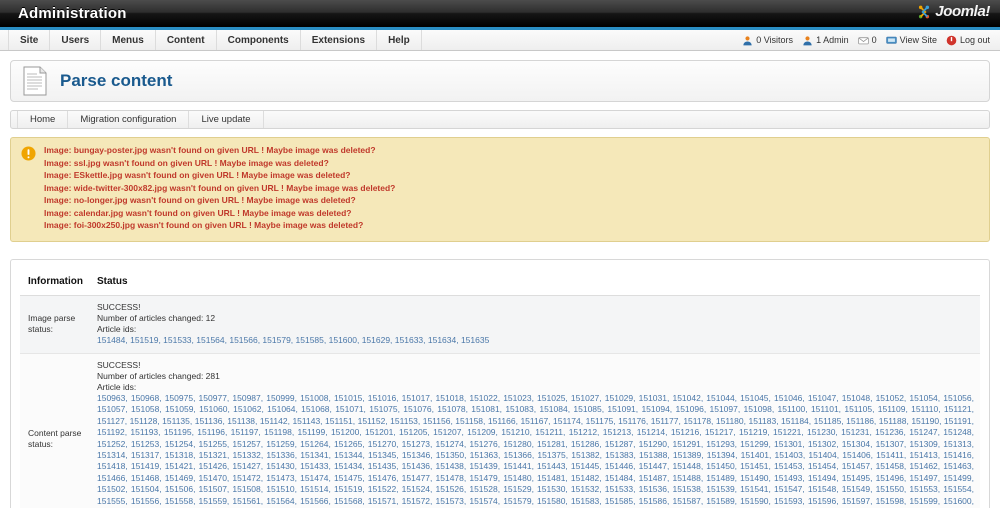  What do you see at coordinates (874, 40) in the screenshot?
I see `status-messages-label: 0` at bounding box center [874, 40].